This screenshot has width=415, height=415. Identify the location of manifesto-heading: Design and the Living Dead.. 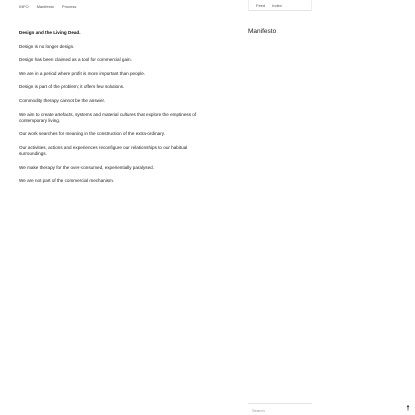
(50, 32).